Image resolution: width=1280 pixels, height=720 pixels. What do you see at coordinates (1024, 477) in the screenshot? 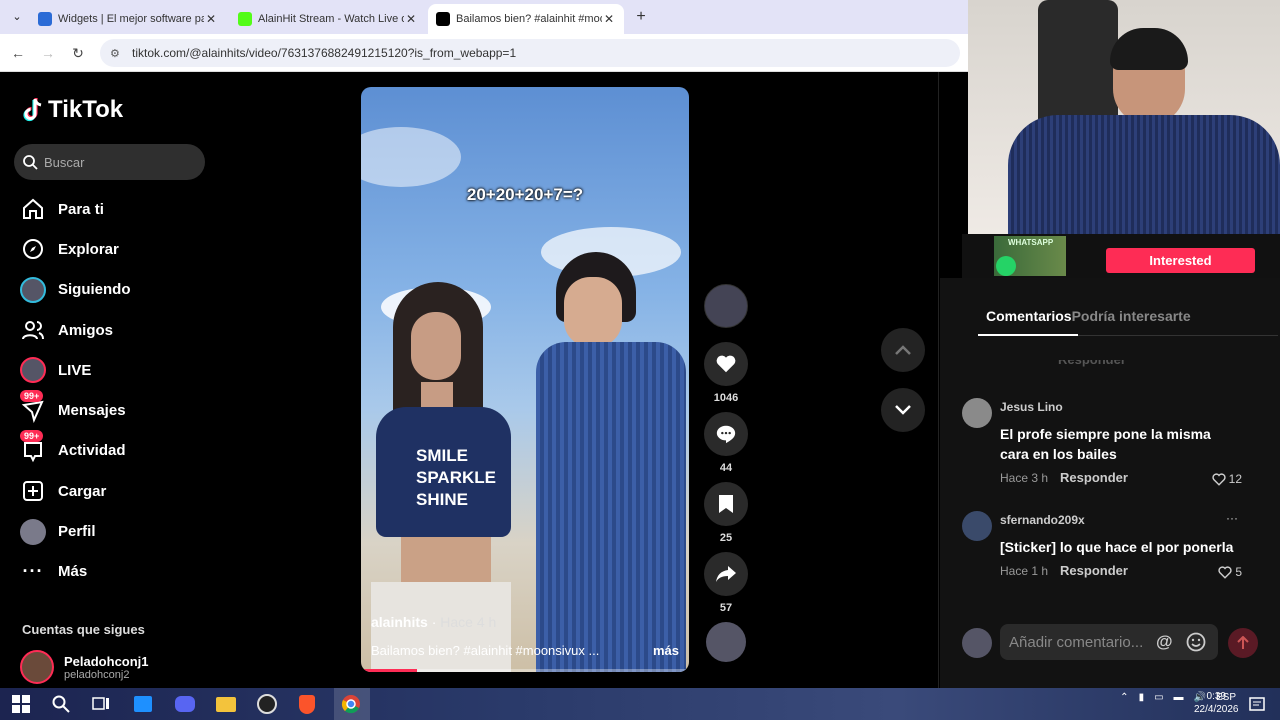
I see `comment-time: Hace 3 h` at bounding box center [1024, 477].